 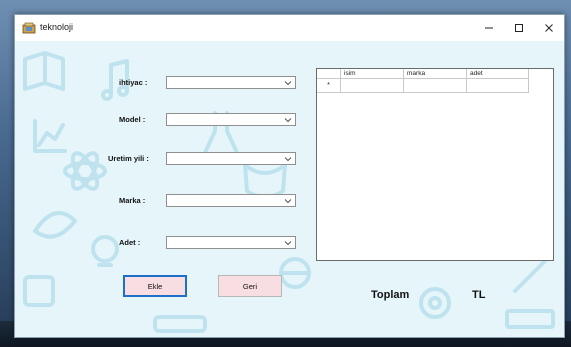 I want to click on title-bar: teknoloji, so click(x=289, y=28).